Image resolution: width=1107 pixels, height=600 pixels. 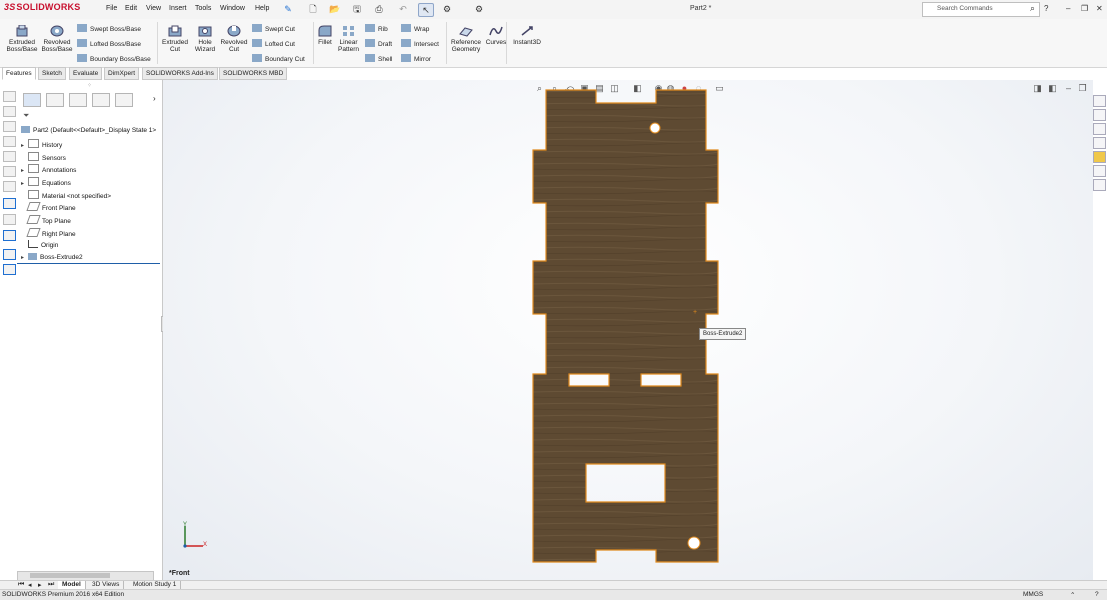 I want to click on reference-geometry-button: Reference Geometry, so click(x=466, y=39).